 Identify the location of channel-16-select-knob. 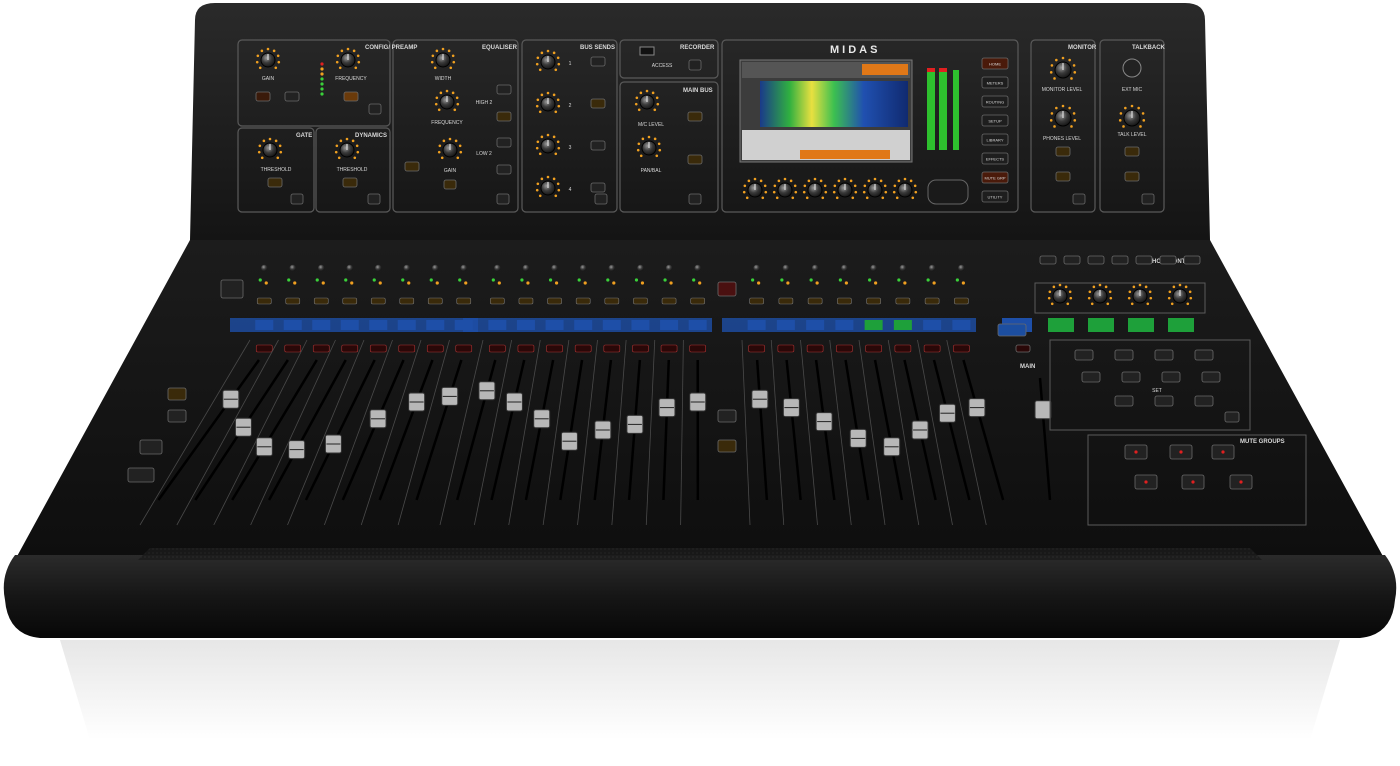
(697, 268).